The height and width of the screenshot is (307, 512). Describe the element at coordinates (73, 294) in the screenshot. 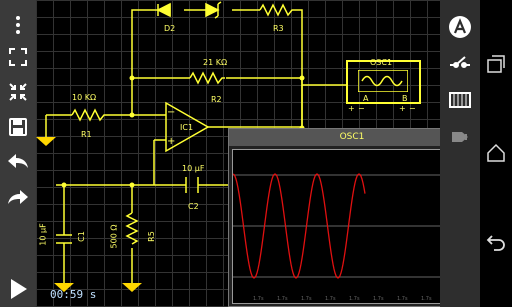

I see `simulation-clock: 00:59 s` at that location.